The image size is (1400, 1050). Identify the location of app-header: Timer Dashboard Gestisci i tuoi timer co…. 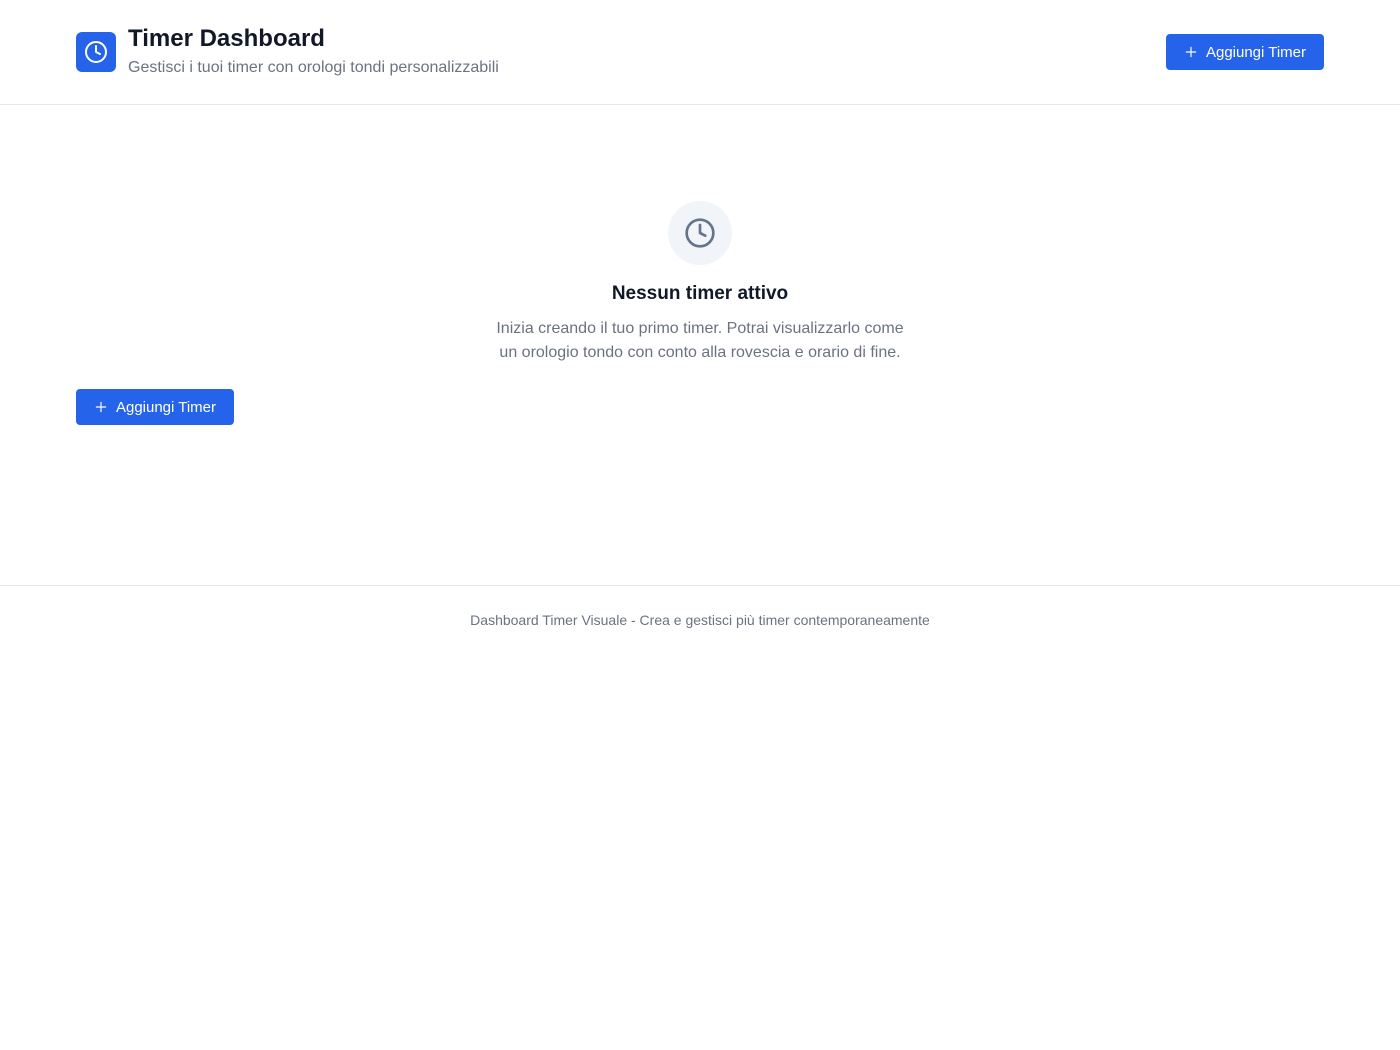
(700, 52).